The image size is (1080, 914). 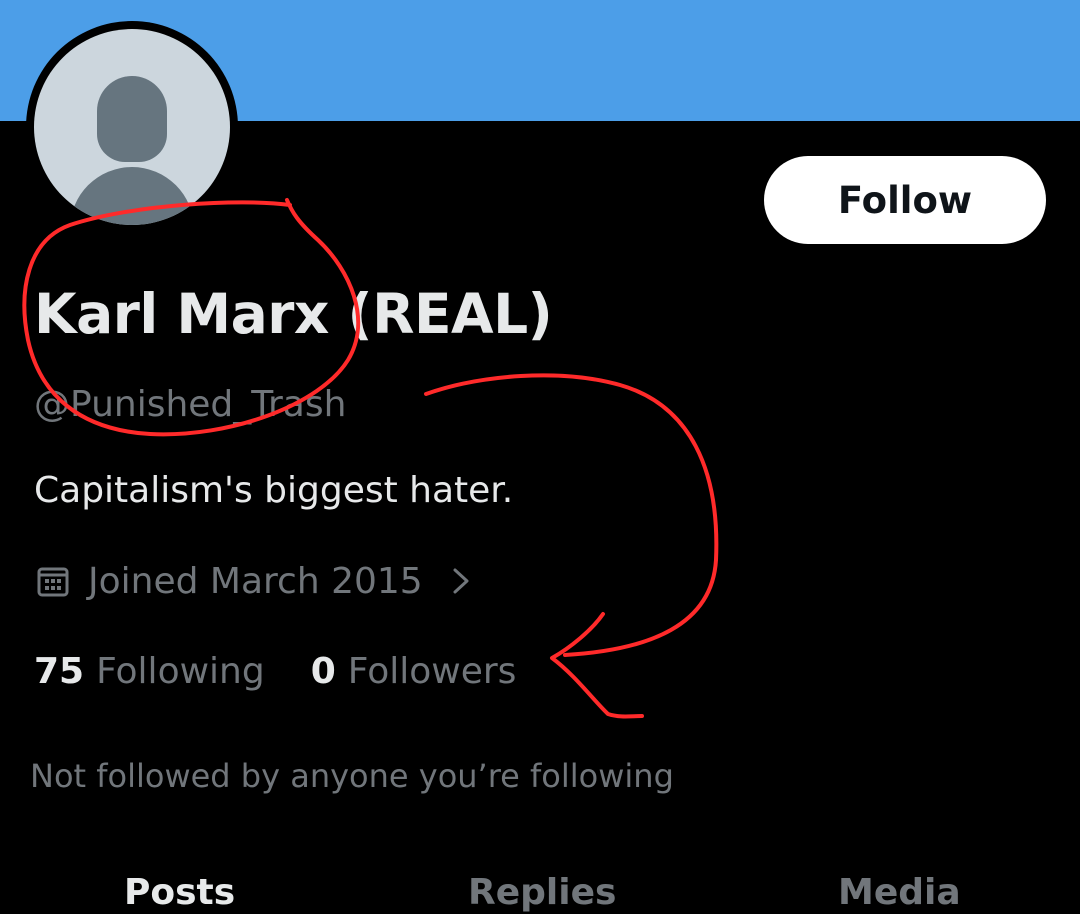 I want to click on tab-media: Media, so click(x=899, y=892).